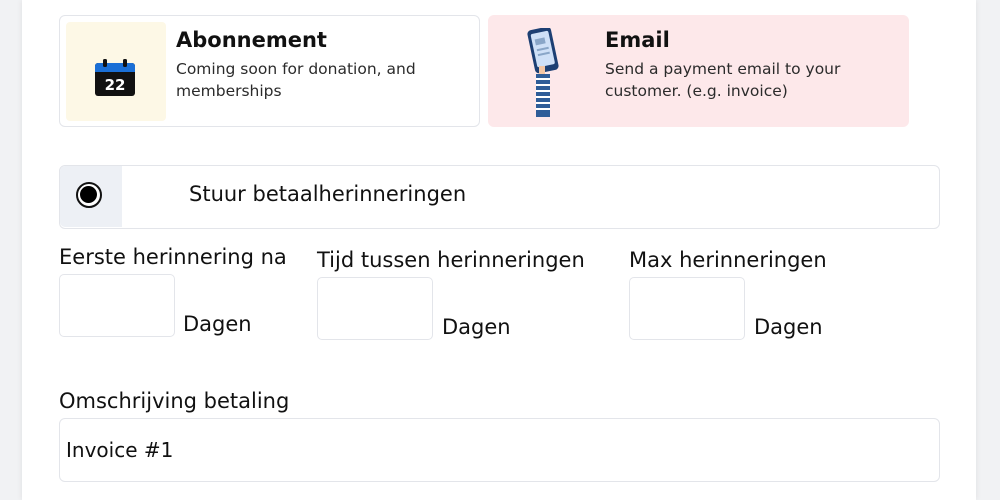 Image resolution: width=1000 pixels, height=500 pixels. I want to click on max-reminders-label: Max herinneringen, so click(728, 260).